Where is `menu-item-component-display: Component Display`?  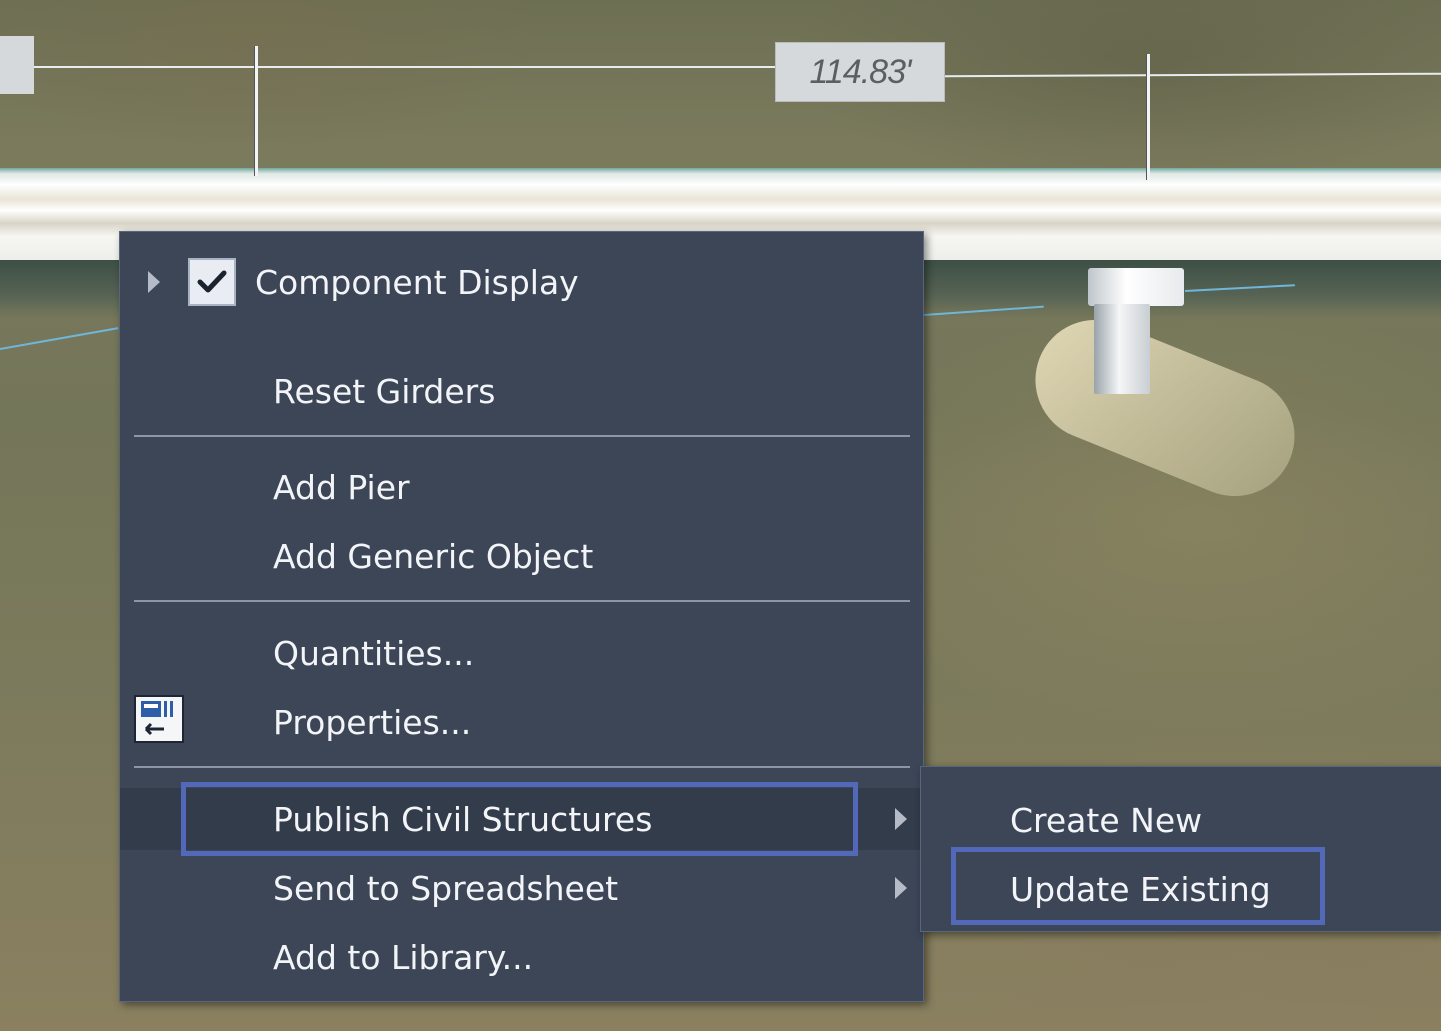
menu-item-component-display: Component Display is located at coordinates (521, 282).